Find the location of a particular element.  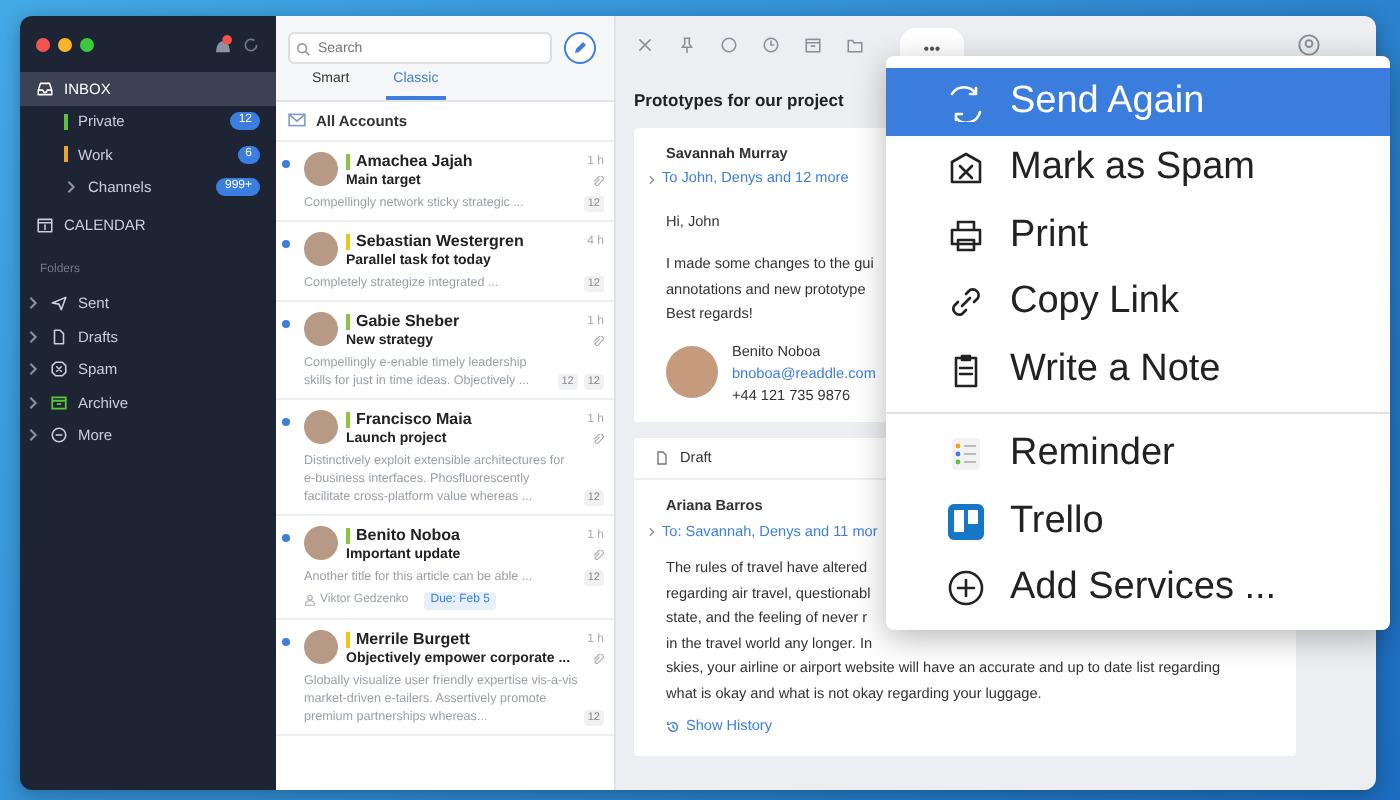

refresh-icon is located at coordinates (966, 101).